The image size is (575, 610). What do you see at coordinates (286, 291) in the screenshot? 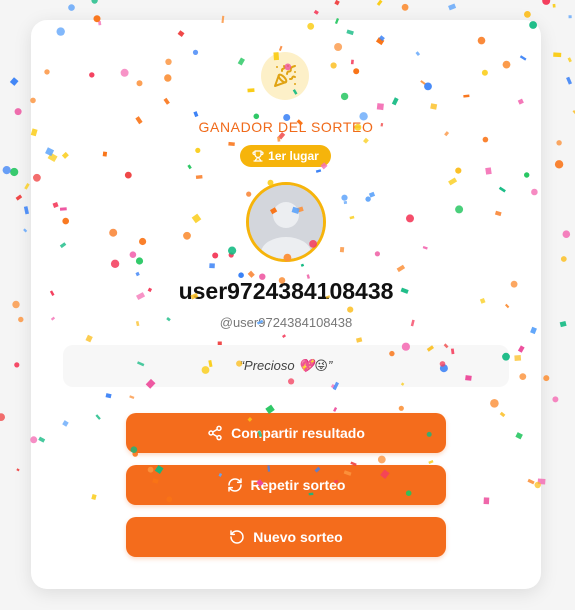
I see `winner-username: user9724384108438` at bounding box center [286, 291].